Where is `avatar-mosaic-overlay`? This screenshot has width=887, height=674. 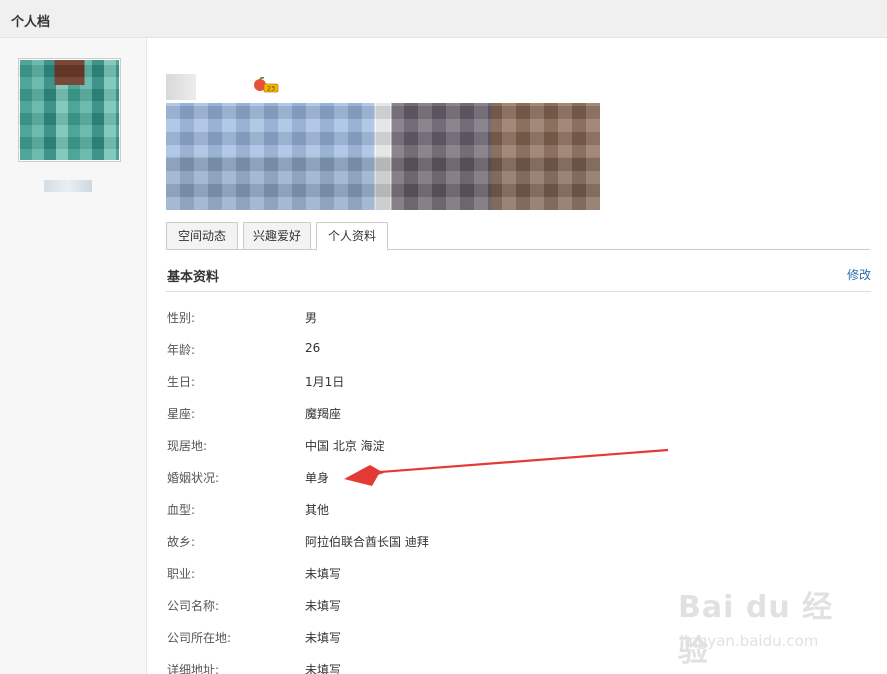 avatar-mosaic-overlay is located at coordinates (69, 110).